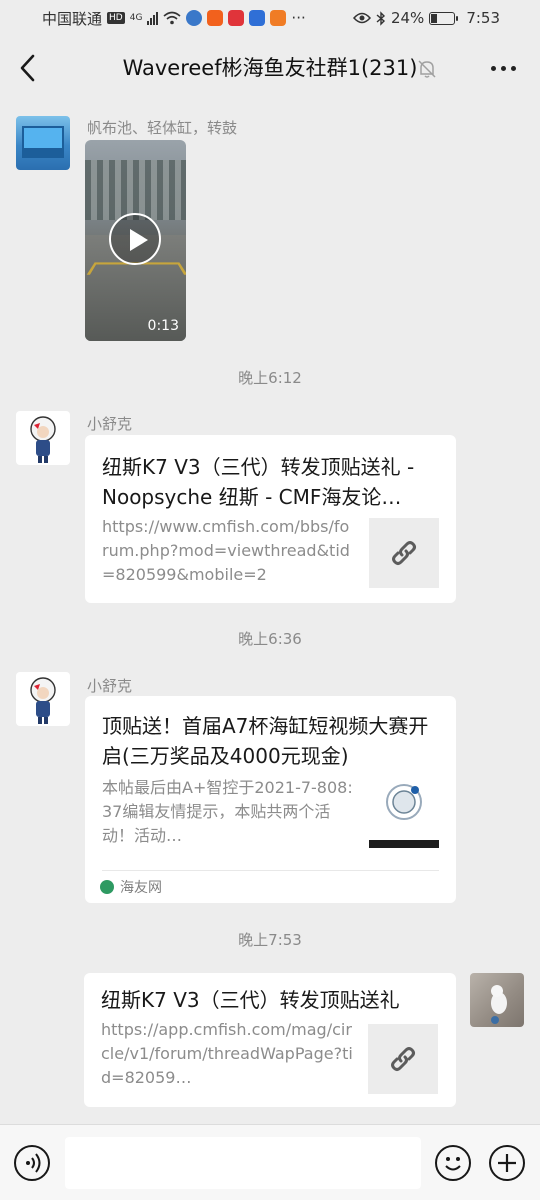  I want to click on hd-badge: HD, so click(116, 18).